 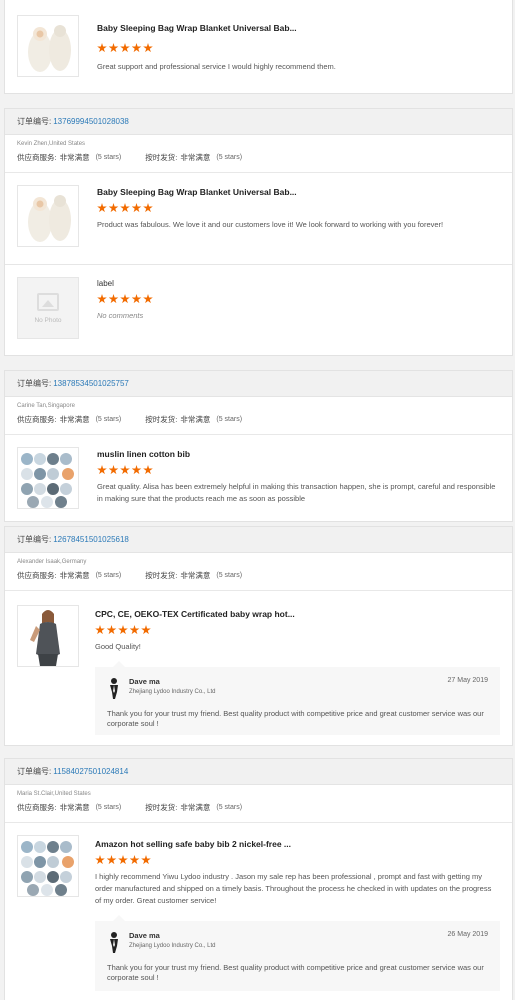 What do you see at coordinates (172, 692) in the screenshot?
I see `reply-company-name: Zhejiang Lydoo Industry Co., Ltd` at bounding box center [172, 692].